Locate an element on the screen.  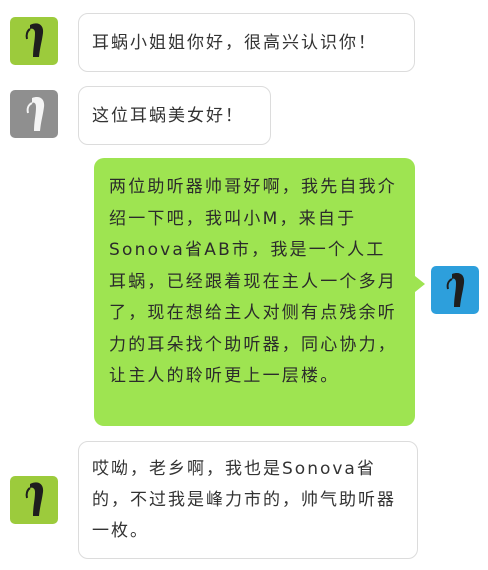
message-bubble-1: 耳蜗小姐姐你好，很高兴认识你！ is located at coordinates (246, 42).